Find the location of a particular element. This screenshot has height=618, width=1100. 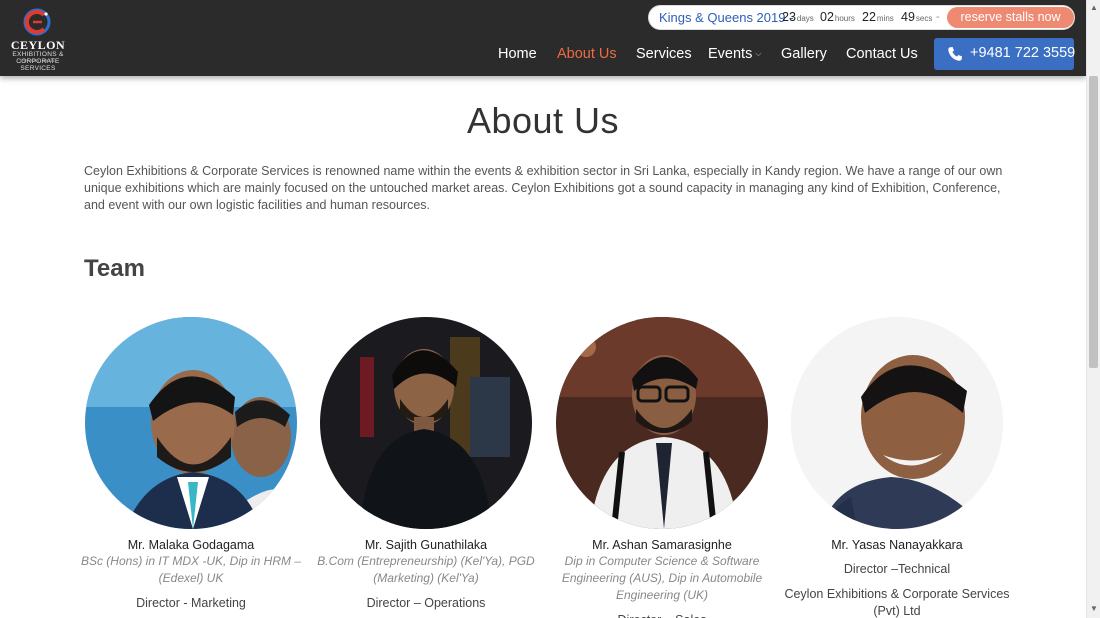

countdown-hours-value: 02 is located at coordinates (827, 17).